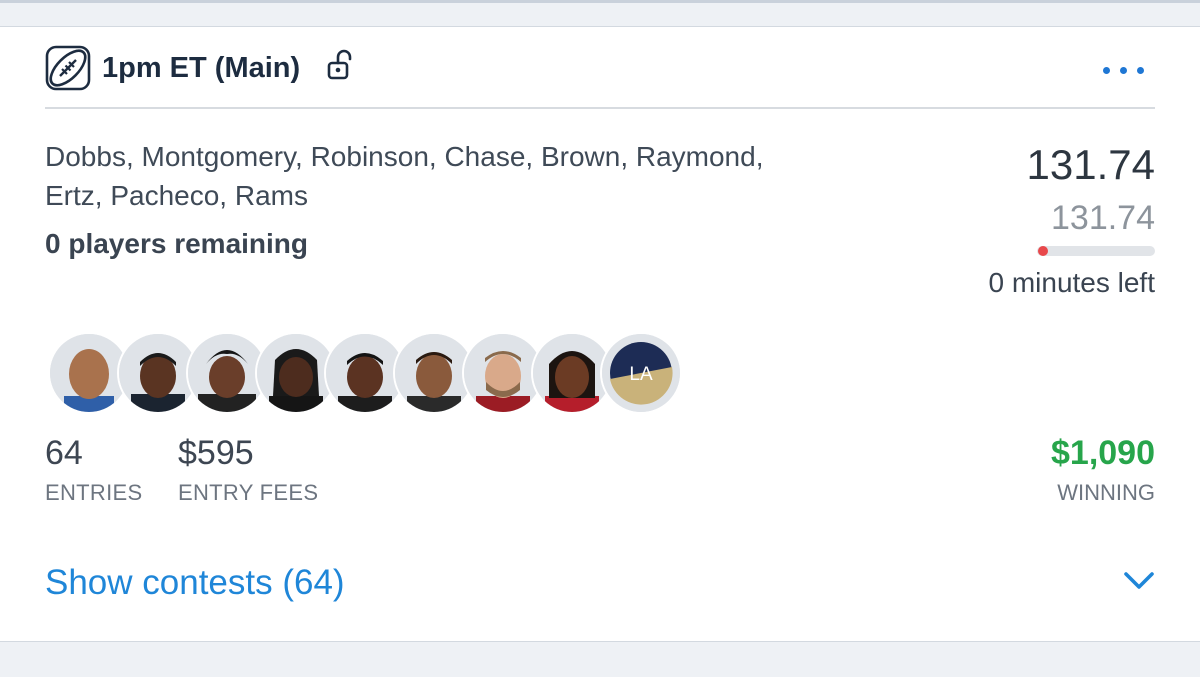  What do you see at coordinates (201, 68) in the screenshot?
I see `slate-title: 1pm ET (Main)` at bounding box center [201, 68].